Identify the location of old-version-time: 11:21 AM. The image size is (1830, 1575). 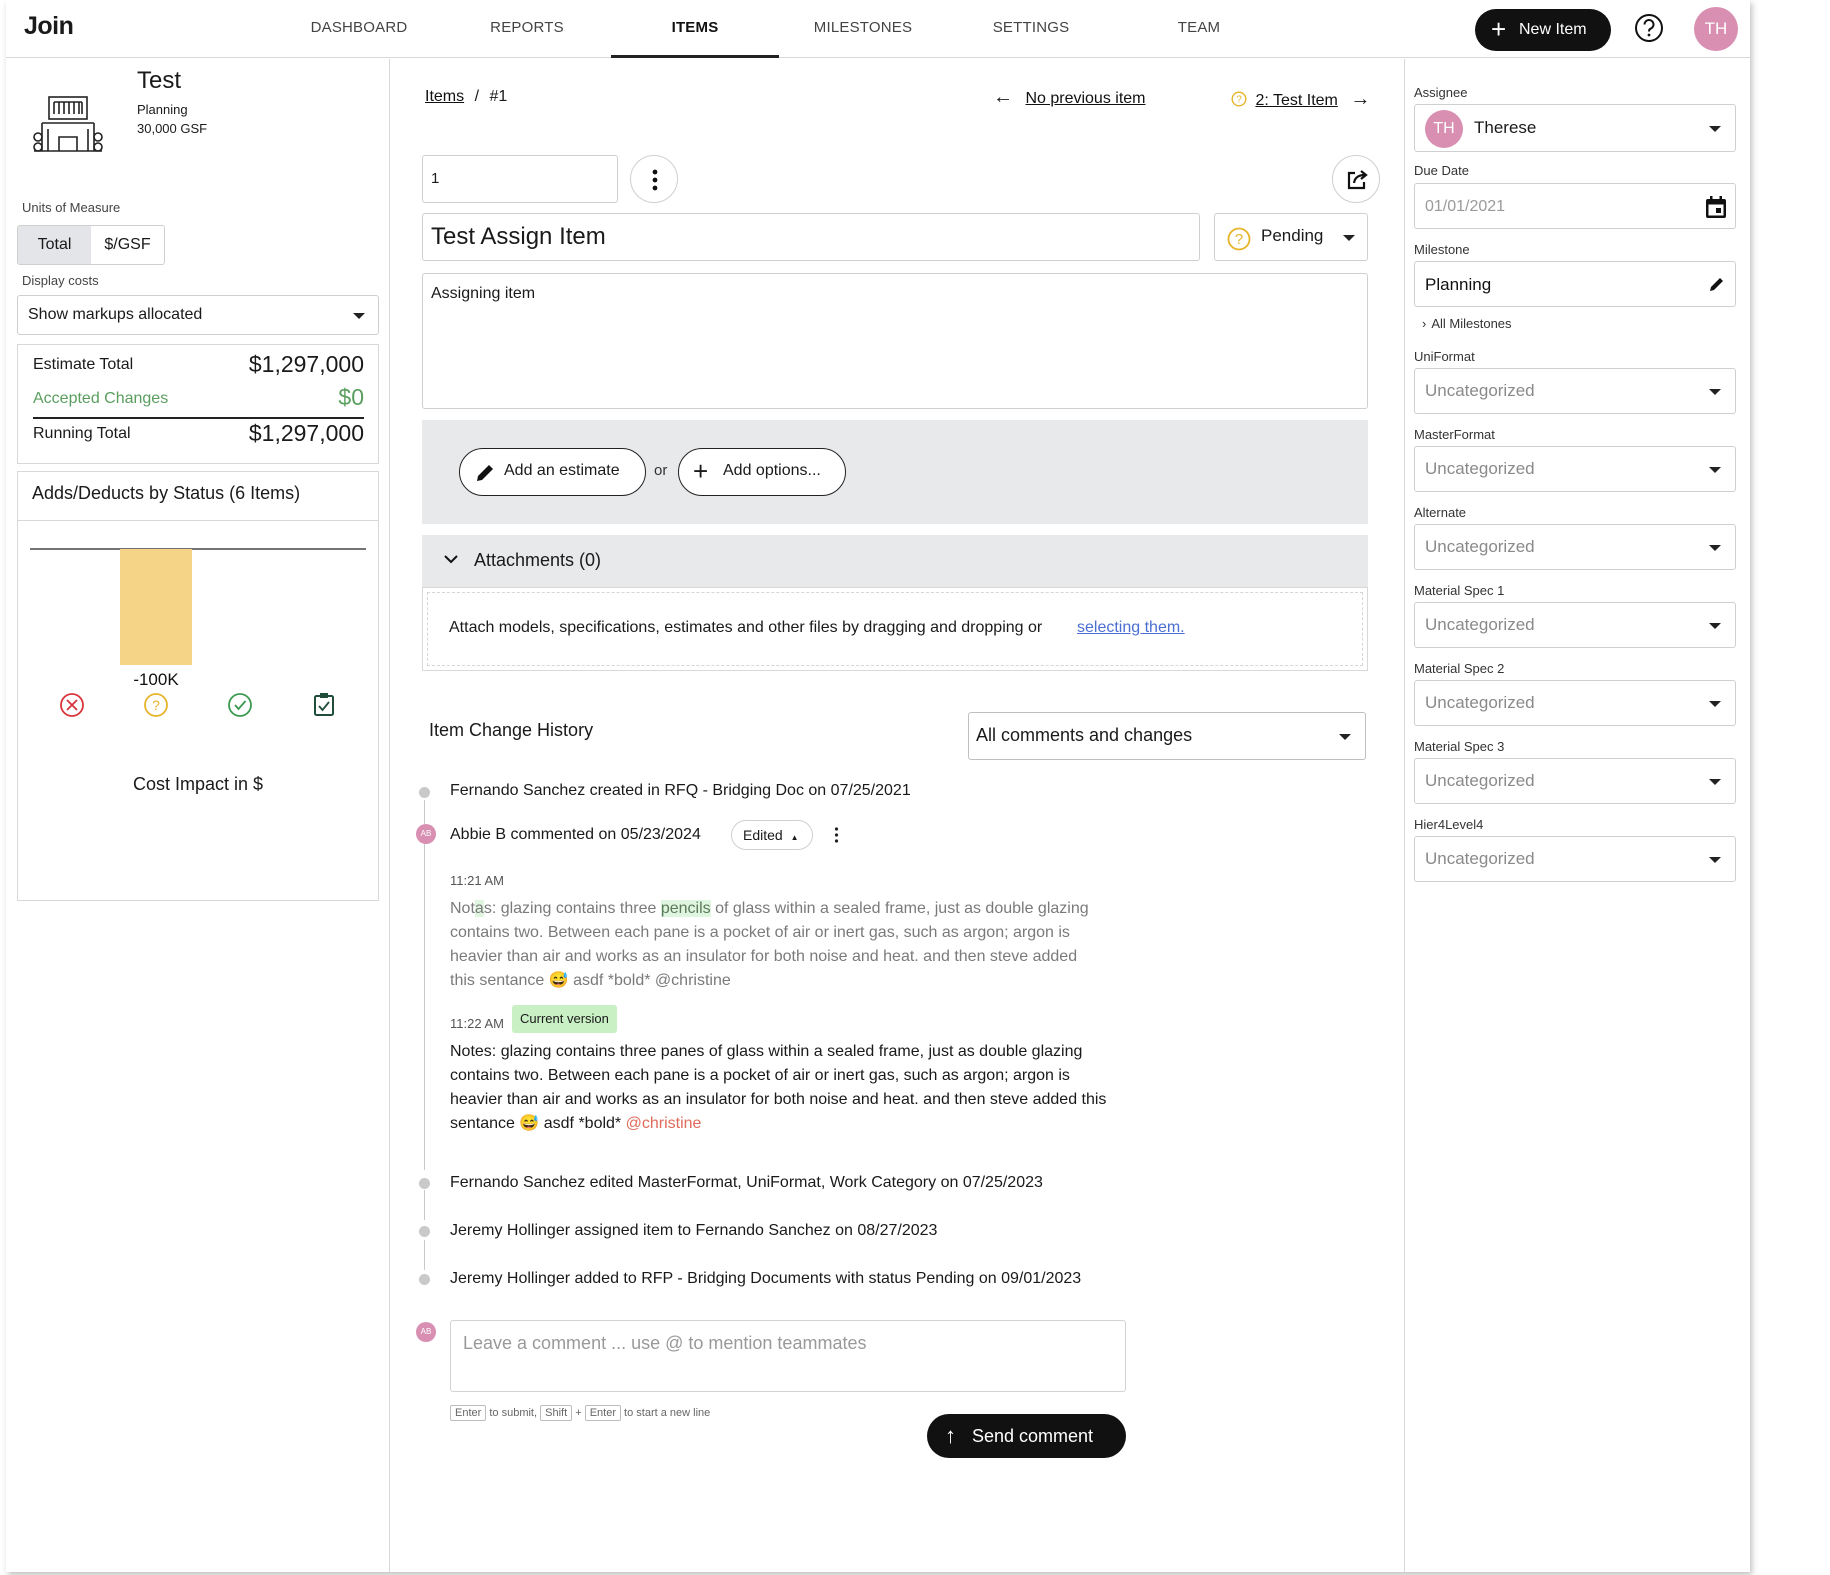
(477, 880).